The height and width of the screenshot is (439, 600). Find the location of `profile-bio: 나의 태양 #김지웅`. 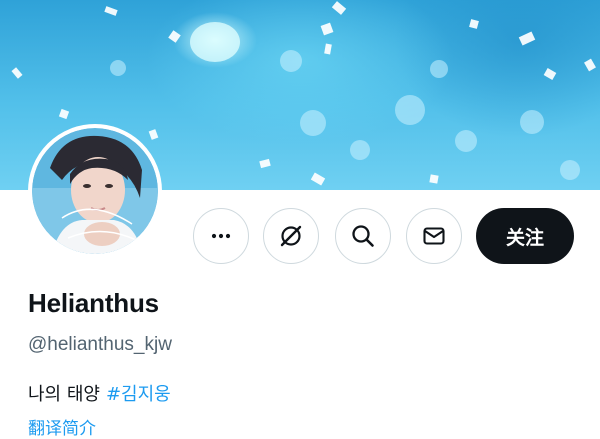

profile-bio: 나의 태양 #김지웅 is located at coordinates (99, 393).